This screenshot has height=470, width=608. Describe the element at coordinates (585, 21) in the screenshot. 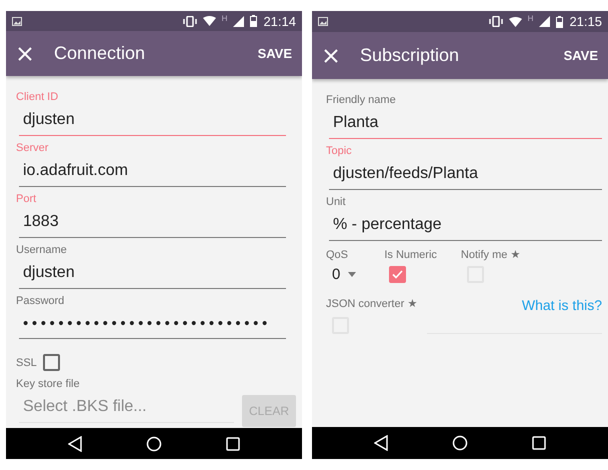

I see `clock-time: 21:15` at that location.